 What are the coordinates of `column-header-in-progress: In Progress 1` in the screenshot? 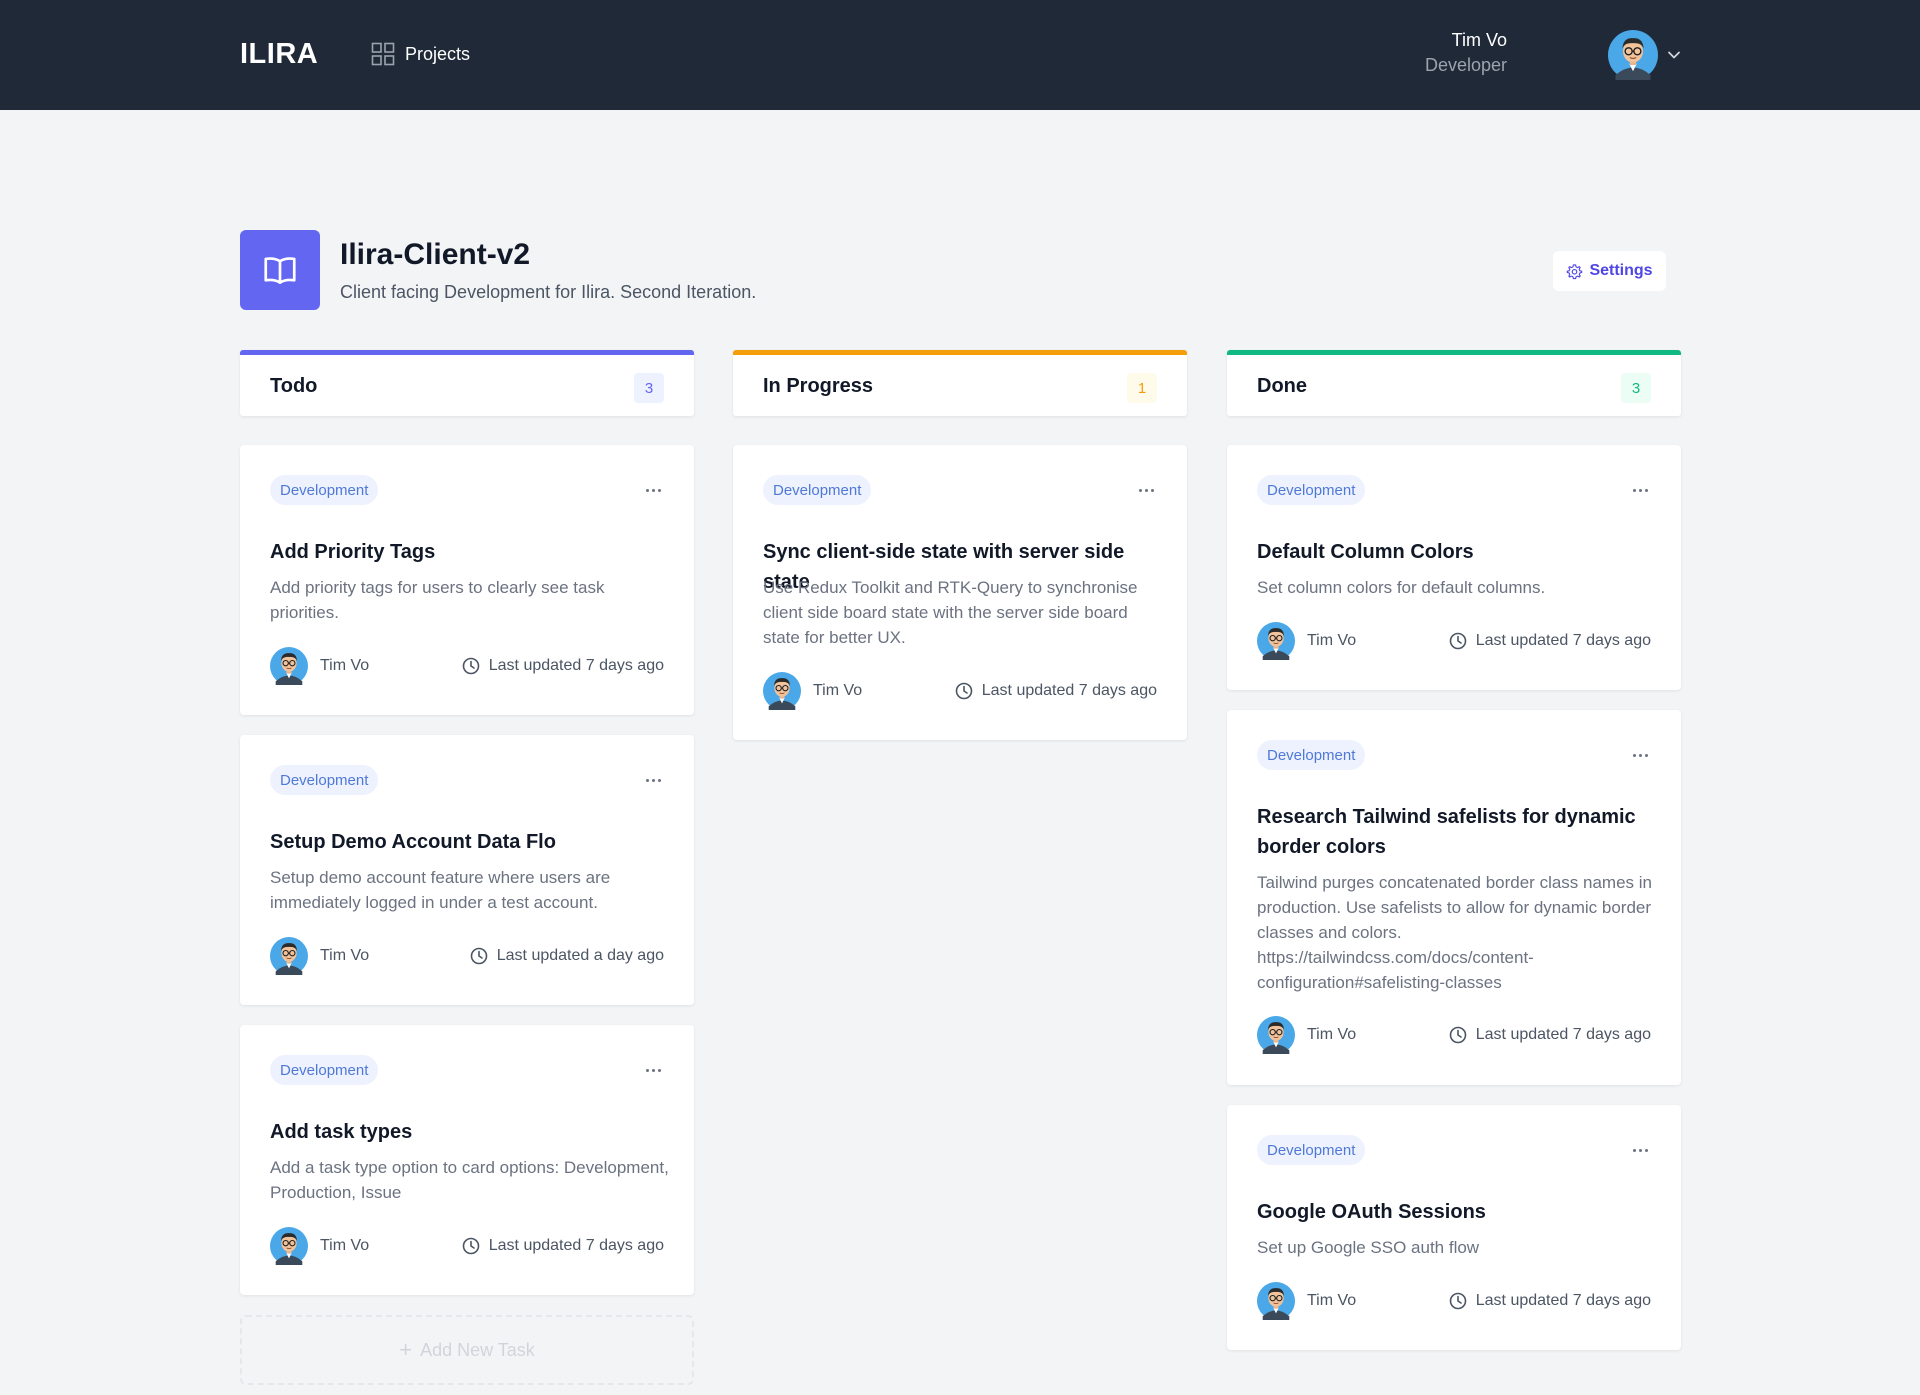 It's located at (960, 383).